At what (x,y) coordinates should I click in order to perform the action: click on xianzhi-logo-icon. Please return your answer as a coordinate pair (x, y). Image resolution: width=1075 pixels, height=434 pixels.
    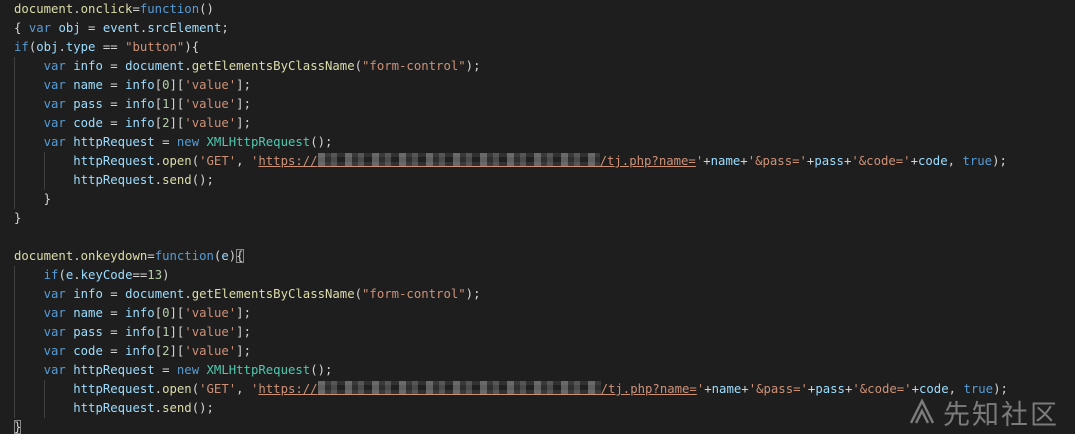
    Looking at the image, I should click on (922, 411).